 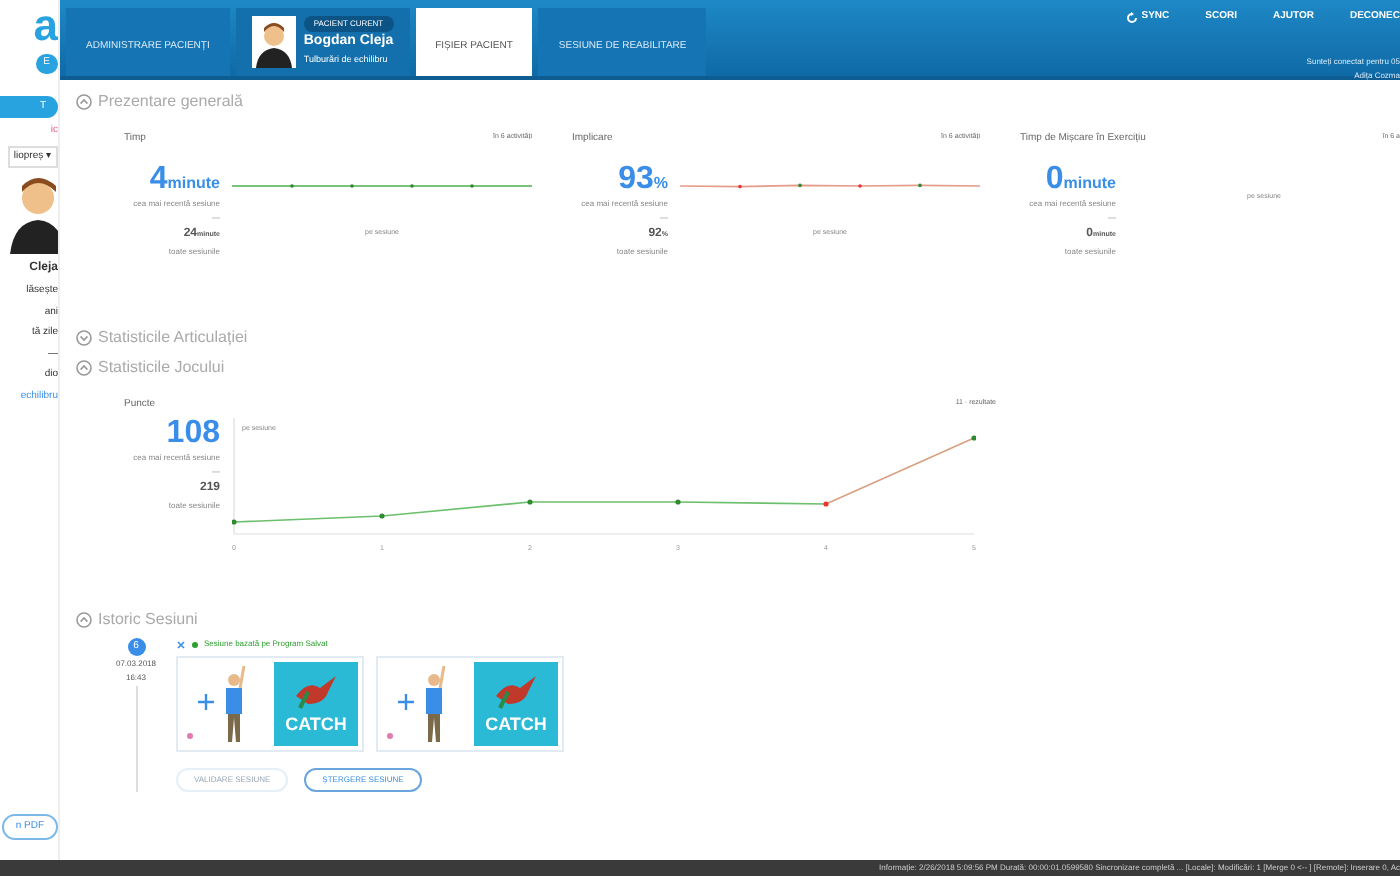 What do you see at coordinates (173, 338) in the screenshot?
I see `section-title: Statisticile Articulației` at bounding box center [173, 338].